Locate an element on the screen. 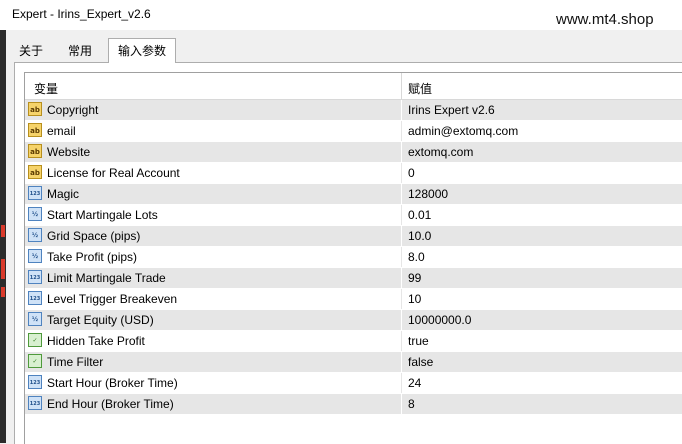 This screenshot has height=444, width=682. parameter-value: Irins Expert v2.6 is located at coordinates (451, 110).